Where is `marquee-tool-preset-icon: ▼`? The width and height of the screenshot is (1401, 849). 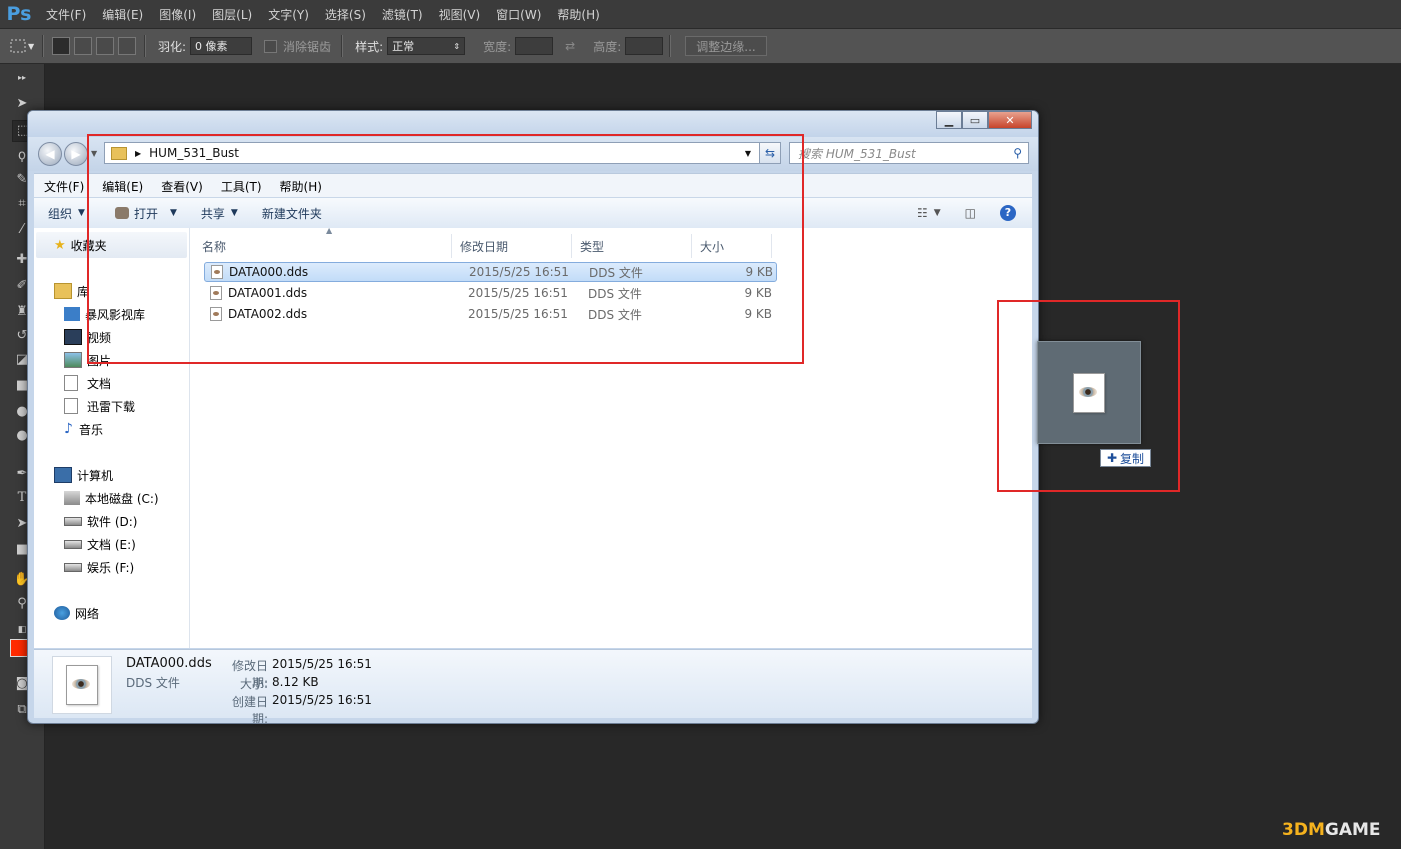 marquee-tool-preset-icon: ▼ is located at coordinates (23, 46).